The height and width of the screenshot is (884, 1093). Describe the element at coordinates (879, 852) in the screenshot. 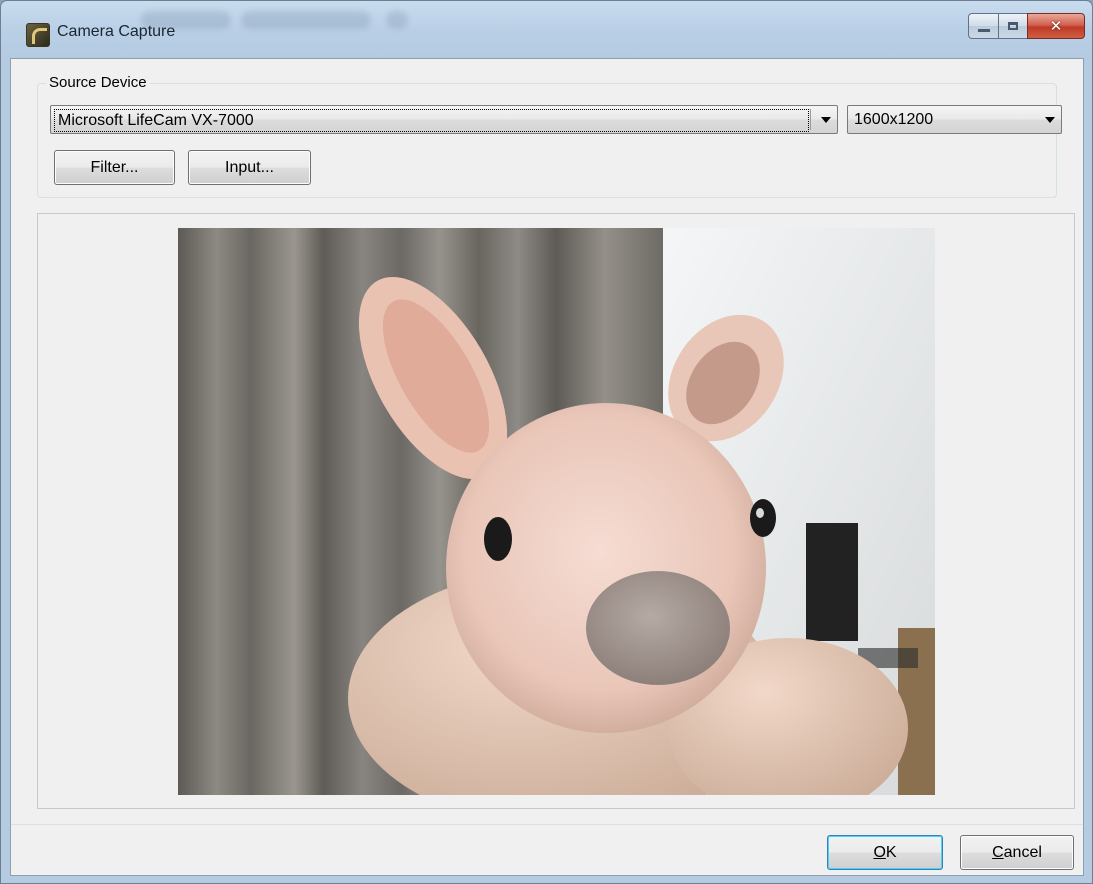

I see `ok-mnemonic: O` at that location.